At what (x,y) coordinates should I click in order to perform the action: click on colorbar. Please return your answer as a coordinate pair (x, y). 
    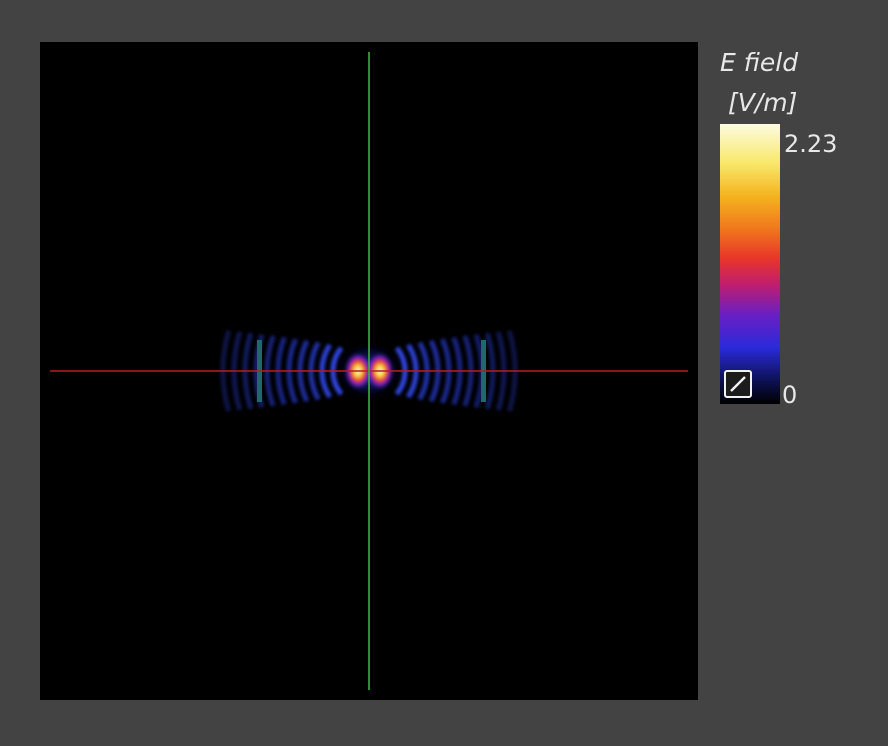
    Looking at the image, I should click on (750, 264).